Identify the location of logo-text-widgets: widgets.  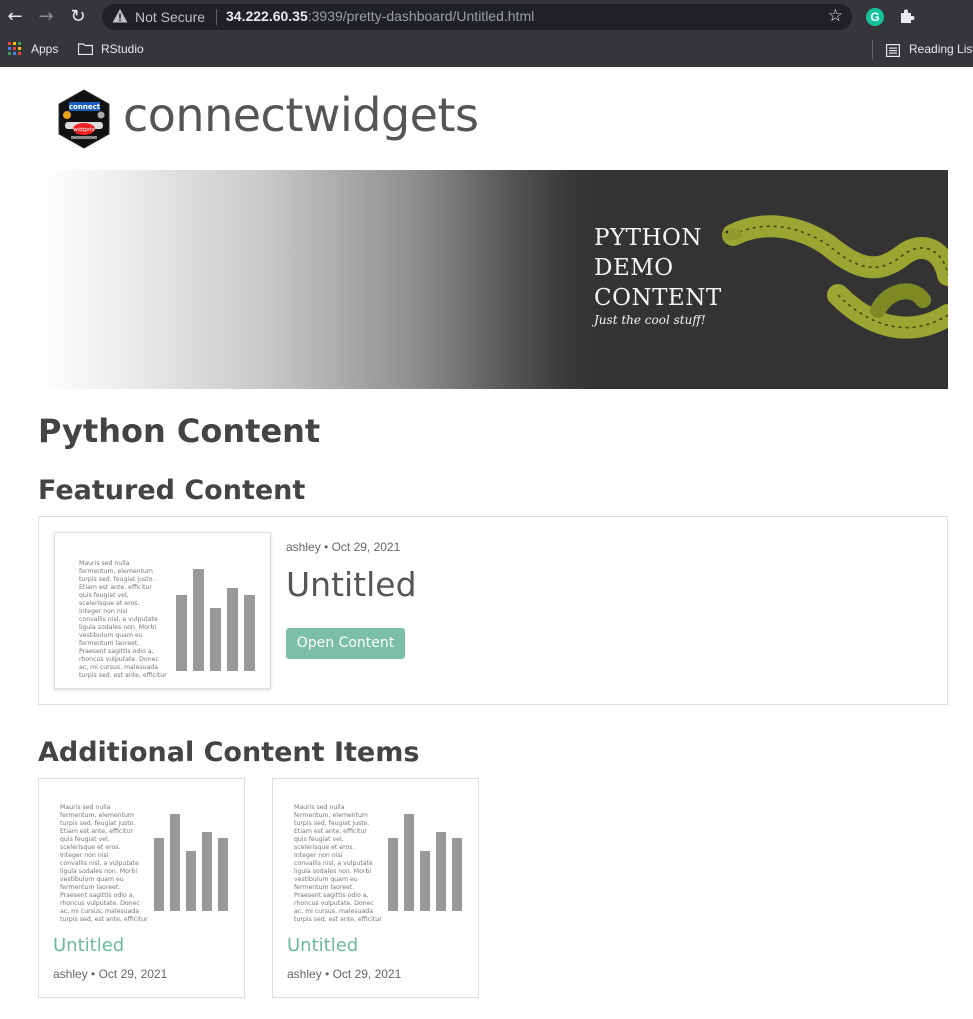
(84, 130).